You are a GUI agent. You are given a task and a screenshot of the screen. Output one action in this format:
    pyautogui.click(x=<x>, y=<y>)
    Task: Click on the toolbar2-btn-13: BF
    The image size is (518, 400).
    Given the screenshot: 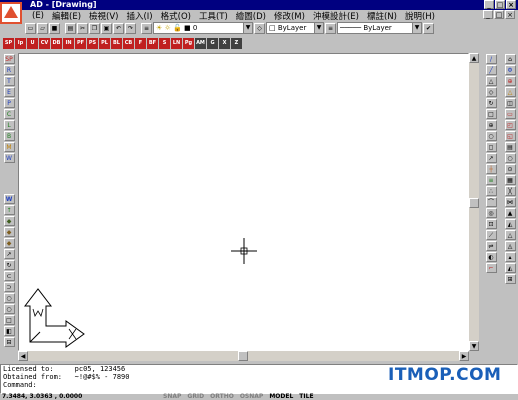 What is the action you would take?
    pyautogui.click(x=152, y=43)
    